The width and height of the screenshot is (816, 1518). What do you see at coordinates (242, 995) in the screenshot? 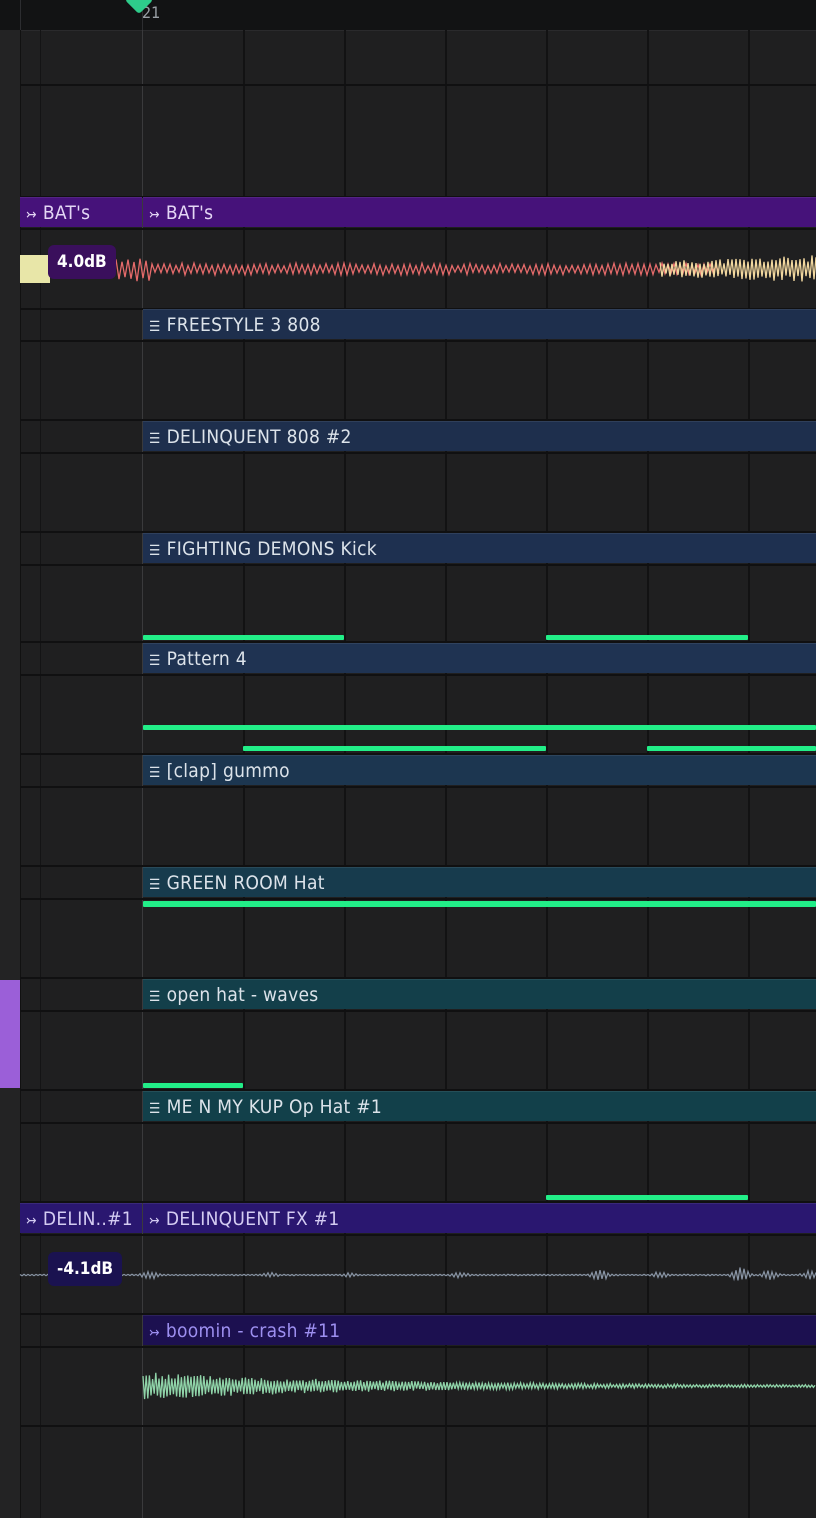
I see `clip-label: open hat - waves` at bounding box center [242, 995].